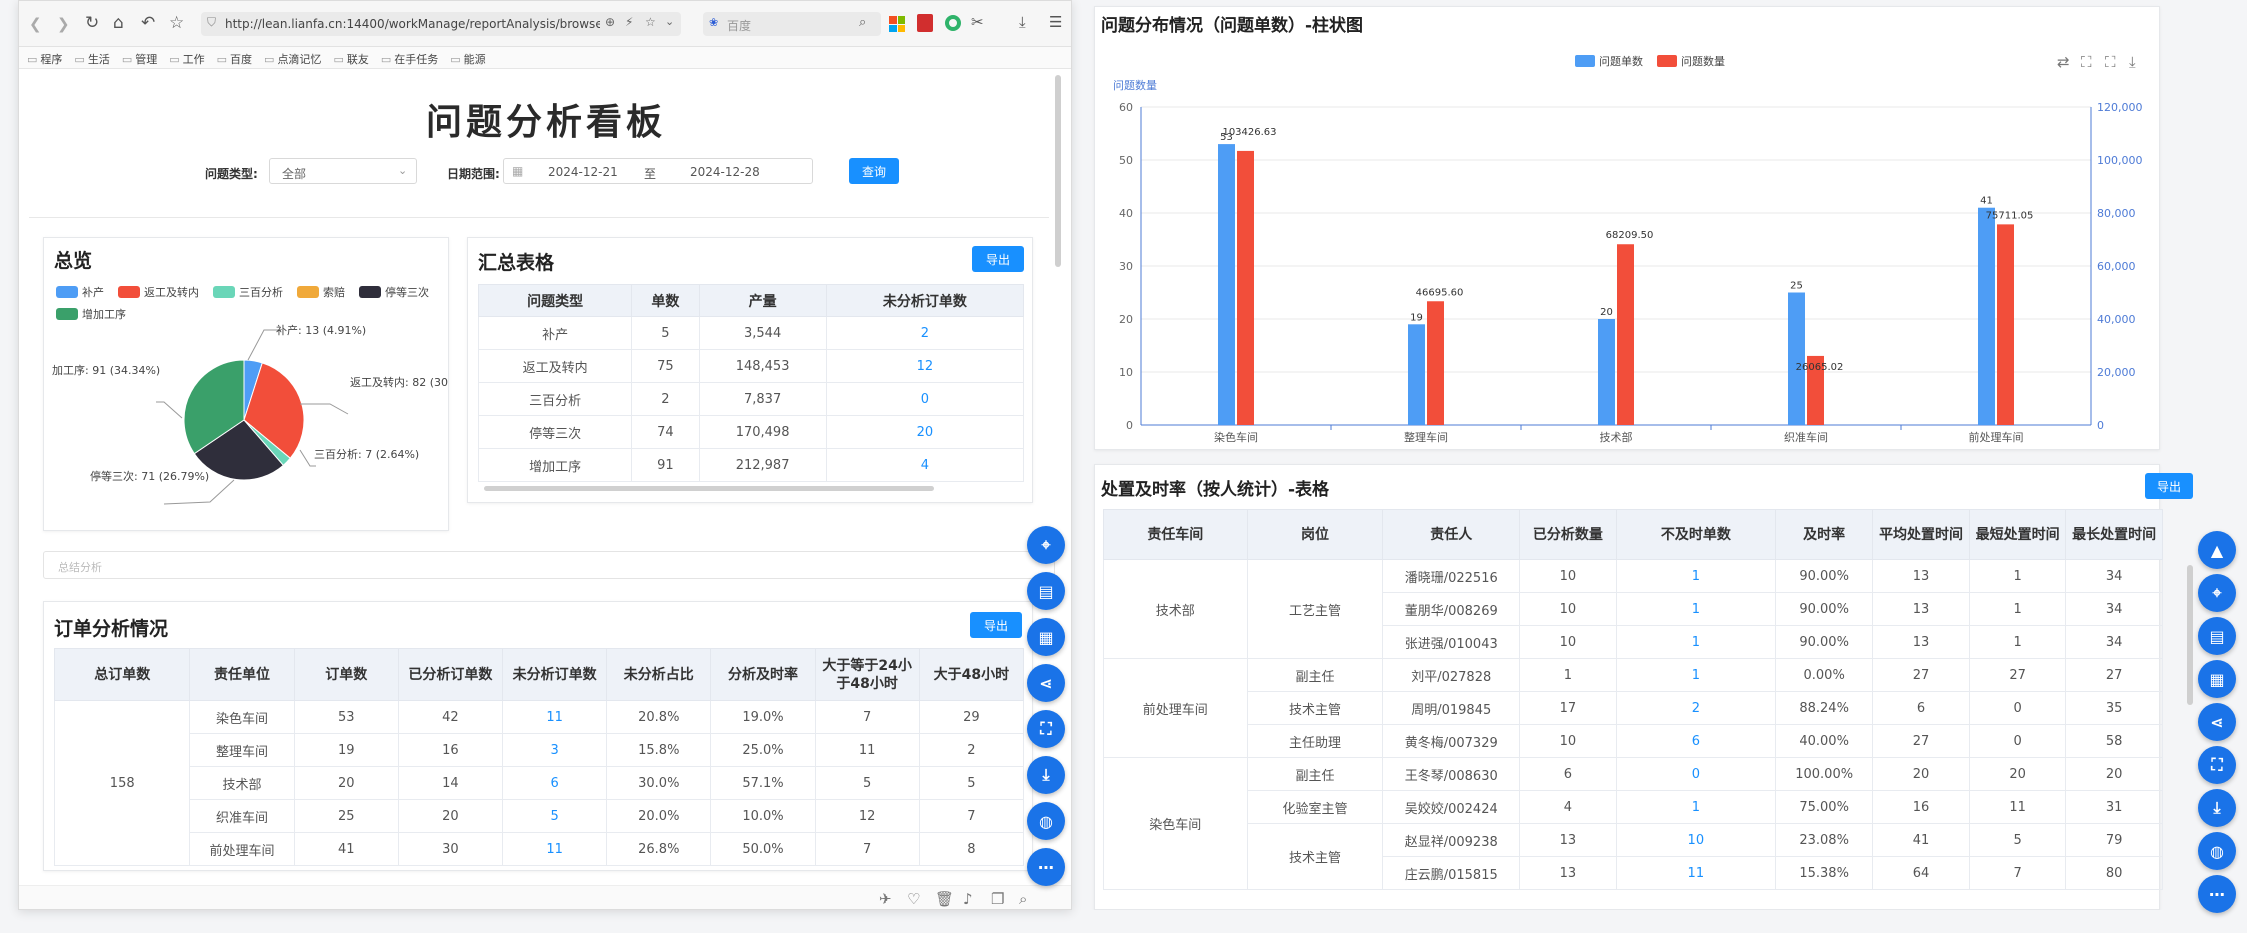 This screenshot has width=2247, height=933. Describe the element at coordinates (669, 21) in the screenshot. I see `dropdown-icon: ⌄` at that location.